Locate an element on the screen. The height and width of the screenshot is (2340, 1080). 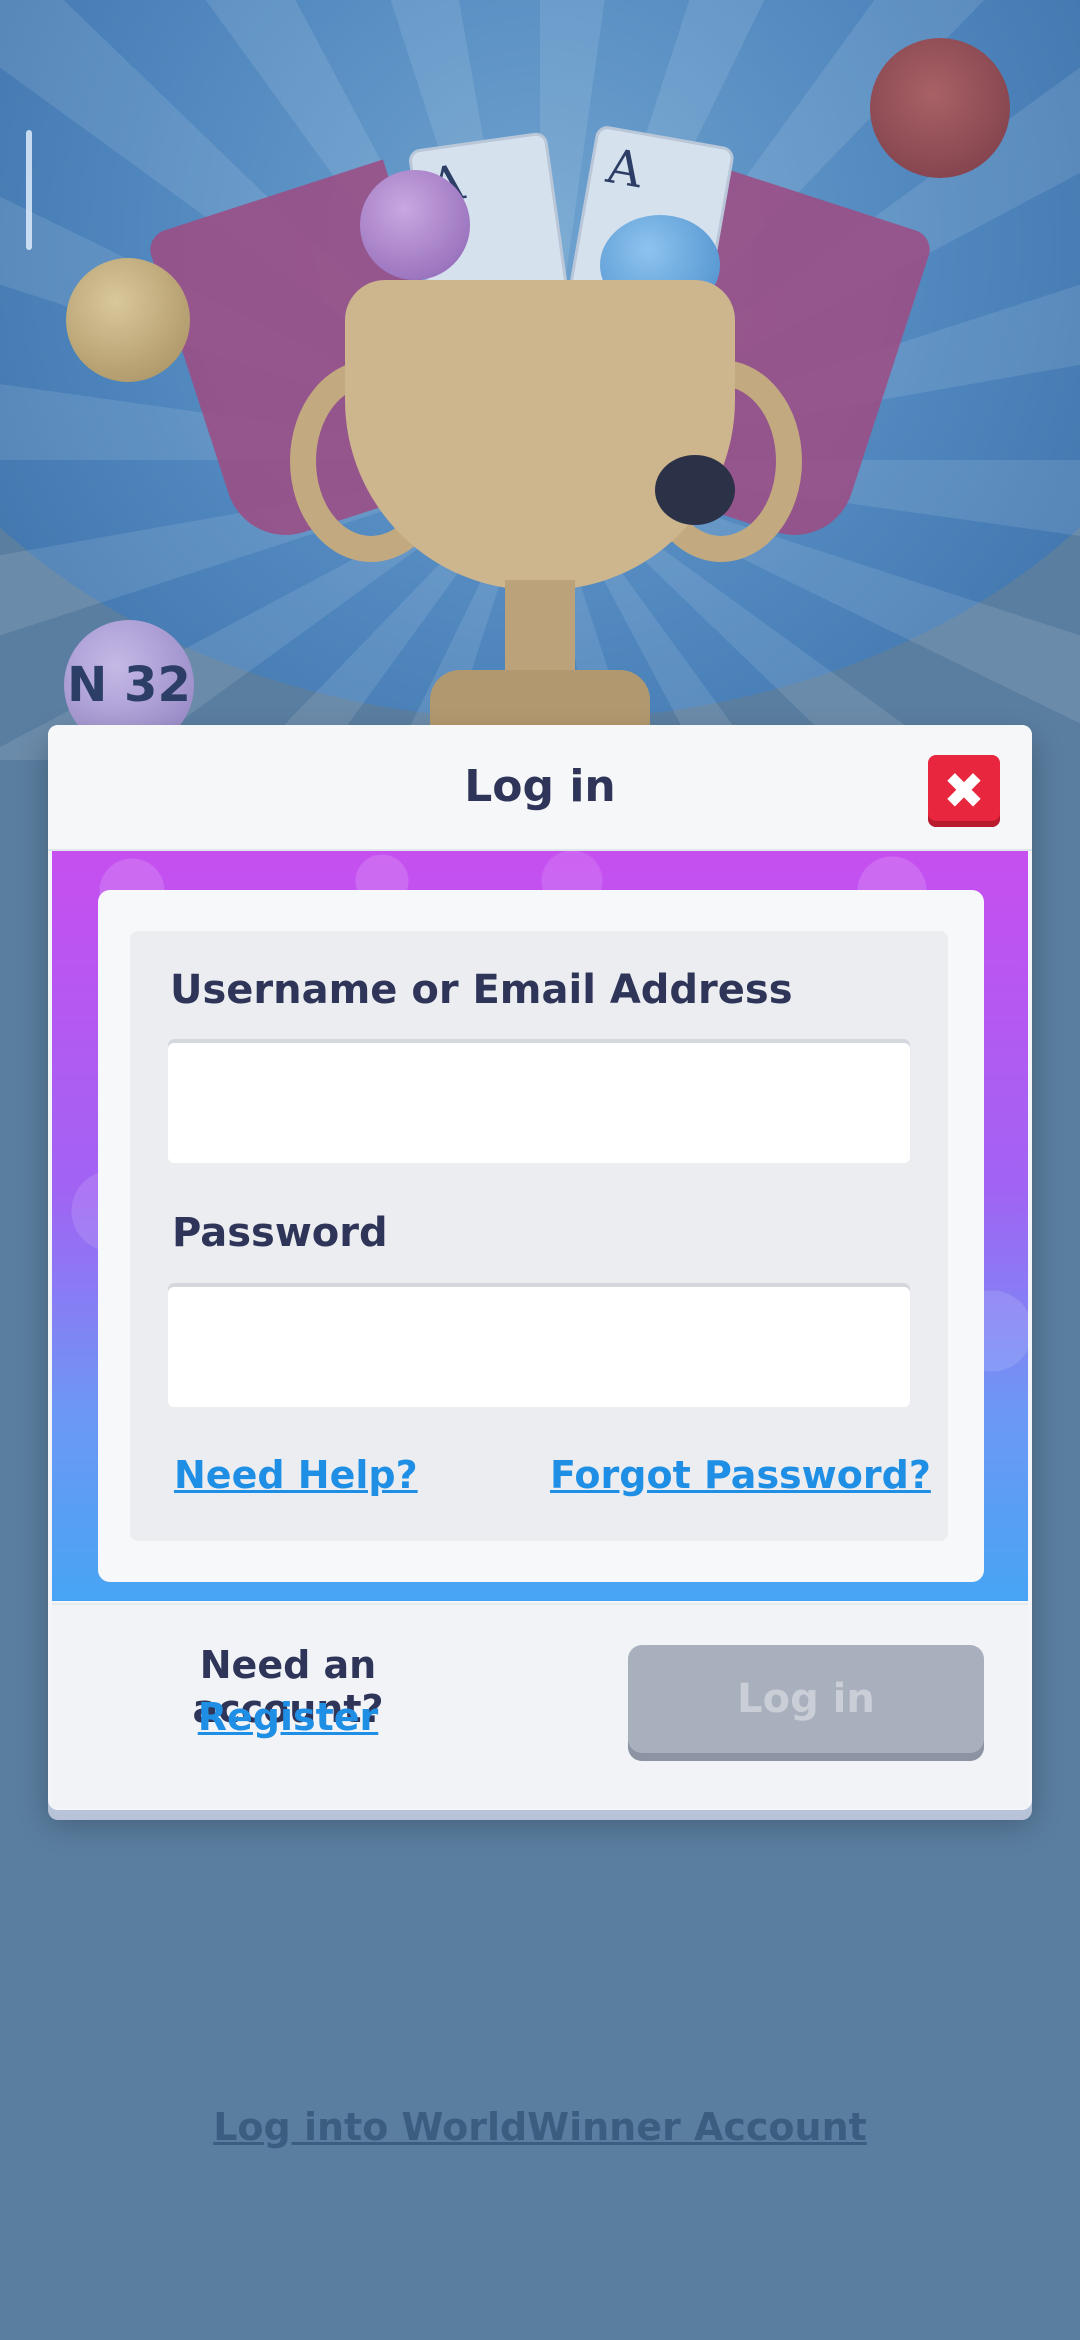
register-link: Register is located at coordinates (288, 1717).